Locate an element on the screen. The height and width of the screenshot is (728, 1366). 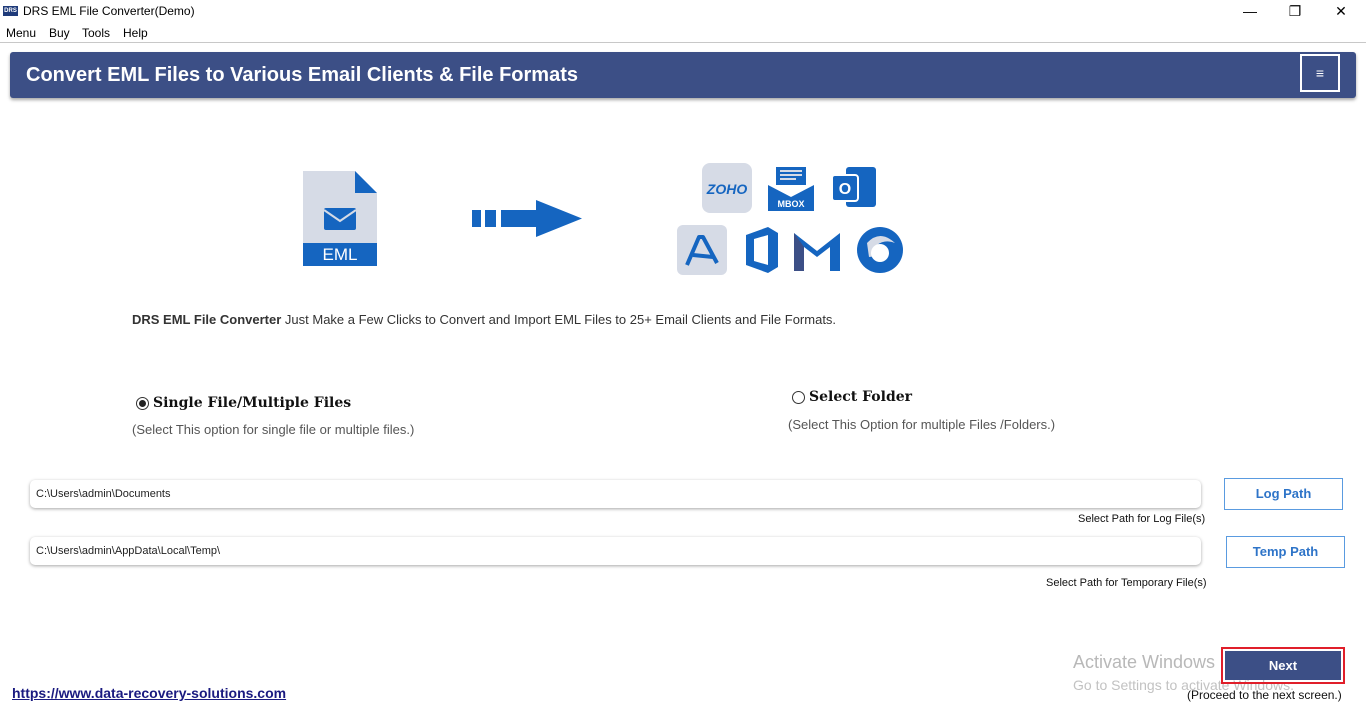
svg-text: ZOHO is located at coordinates (727, 189).